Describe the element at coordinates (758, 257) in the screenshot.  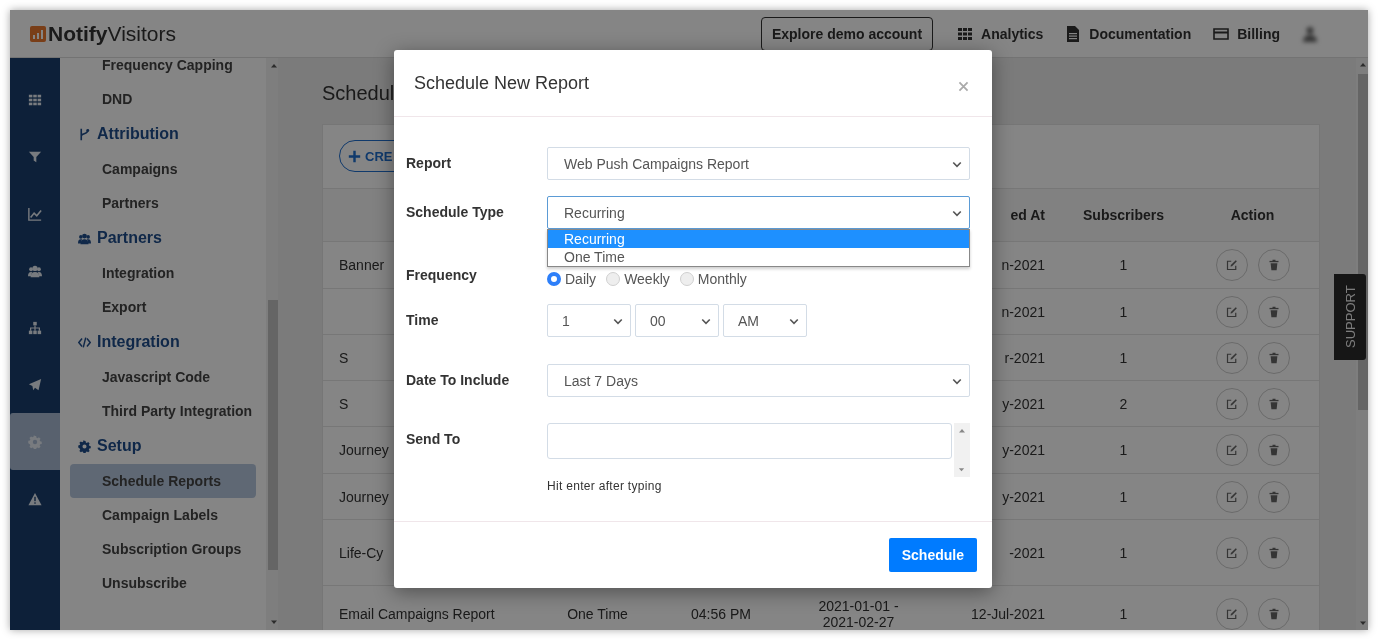
I see `dropdown-option: One Time` at that location.